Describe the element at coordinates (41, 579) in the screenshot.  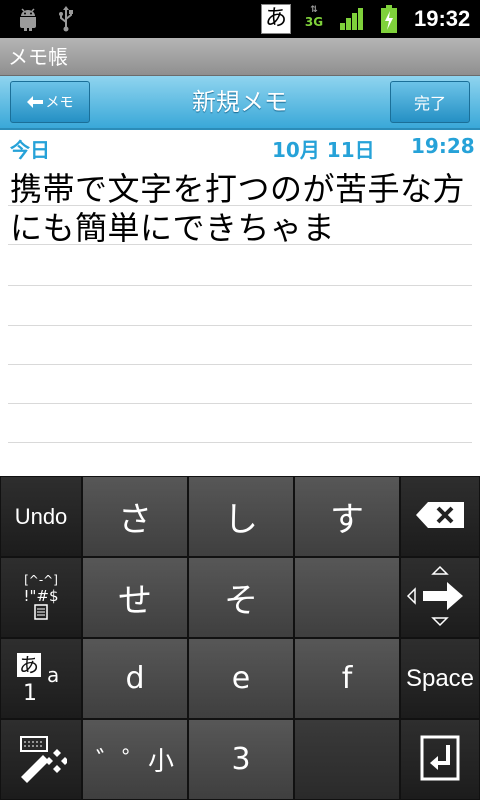
I see `symbols-emoticon-label: [^-^]` at that location.